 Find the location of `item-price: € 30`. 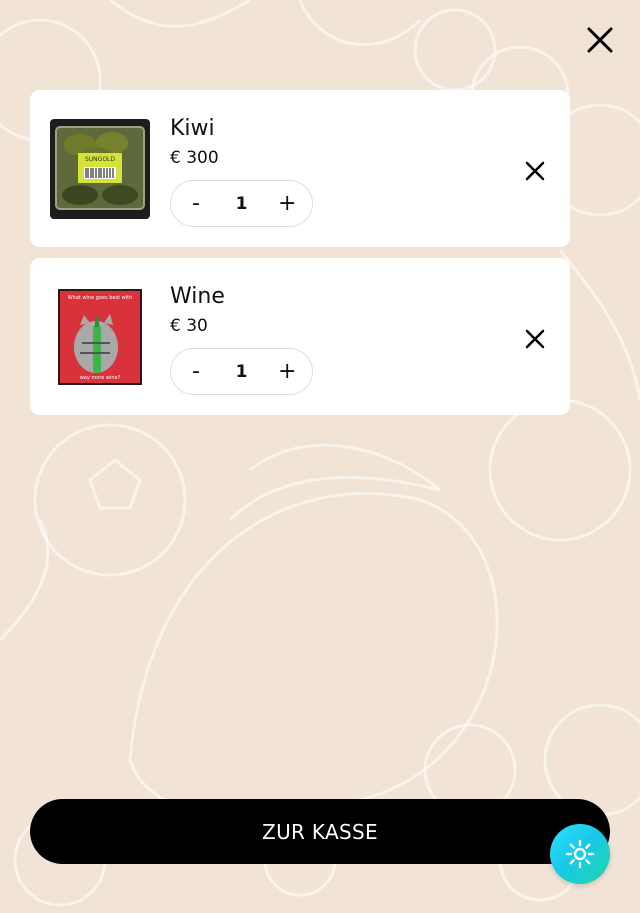

item-price: € 30 is located at coordinates (189, 326).